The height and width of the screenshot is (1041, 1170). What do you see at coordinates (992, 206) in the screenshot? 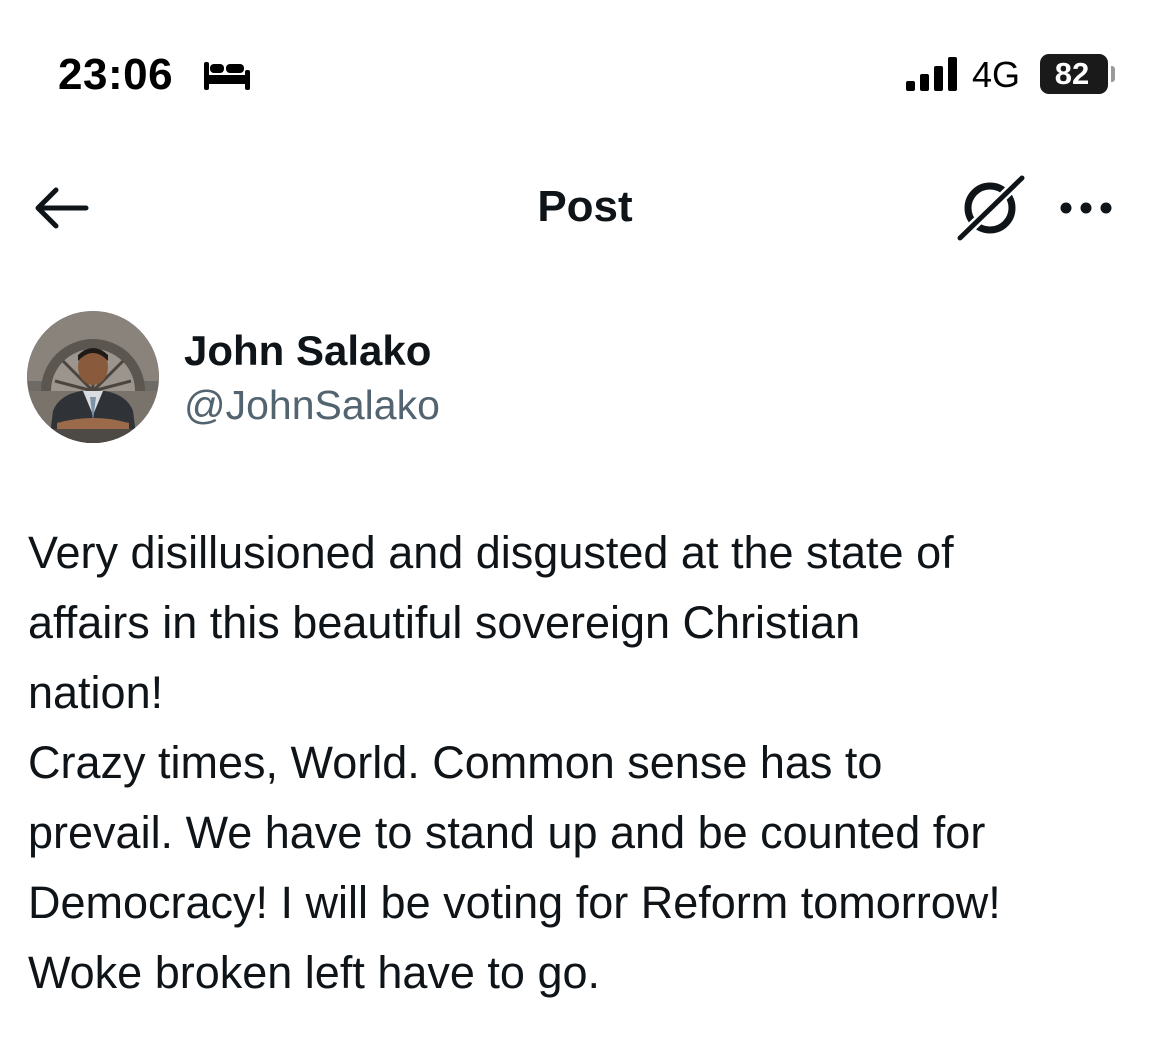
I see `grok-icon` at bounding box center [992, 206].